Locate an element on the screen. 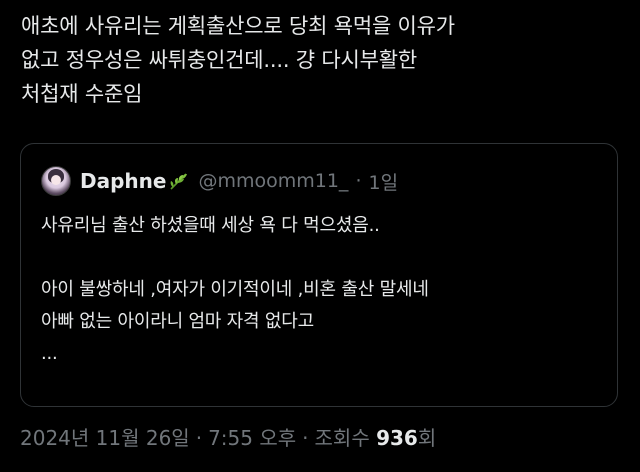  tweet-text-line: 애초에 사유리는 게획출산으로 당최 욕먹을 이유가 is located at coordinates (238, 26).